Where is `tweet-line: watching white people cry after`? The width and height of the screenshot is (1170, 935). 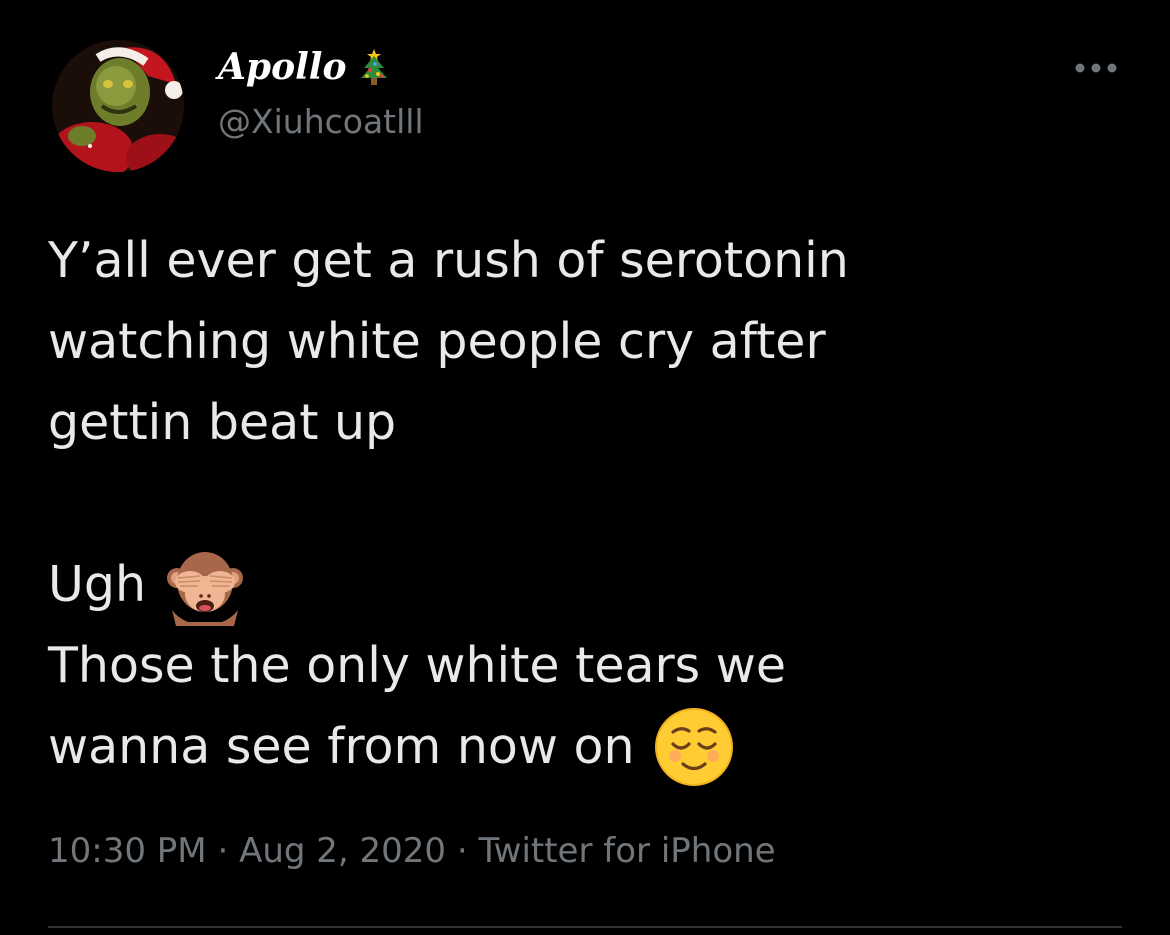 tweet-line: watching white people cry after is located at coordinates (437, 341).